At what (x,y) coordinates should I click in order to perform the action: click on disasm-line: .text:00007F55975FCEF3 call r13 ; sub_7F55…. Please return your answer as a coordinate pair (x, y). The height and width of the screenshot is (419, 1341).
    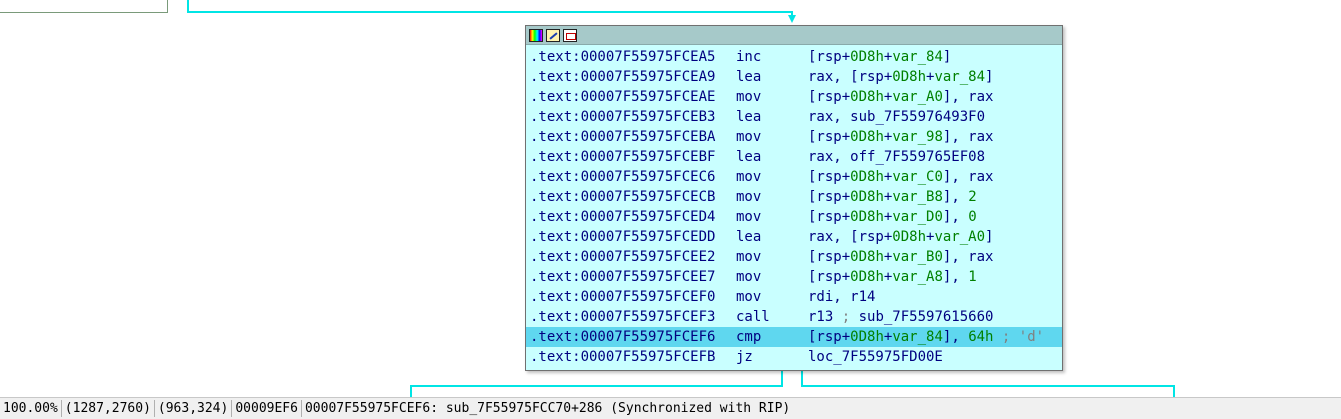
    Looking at the image, I should click on (794, 317).